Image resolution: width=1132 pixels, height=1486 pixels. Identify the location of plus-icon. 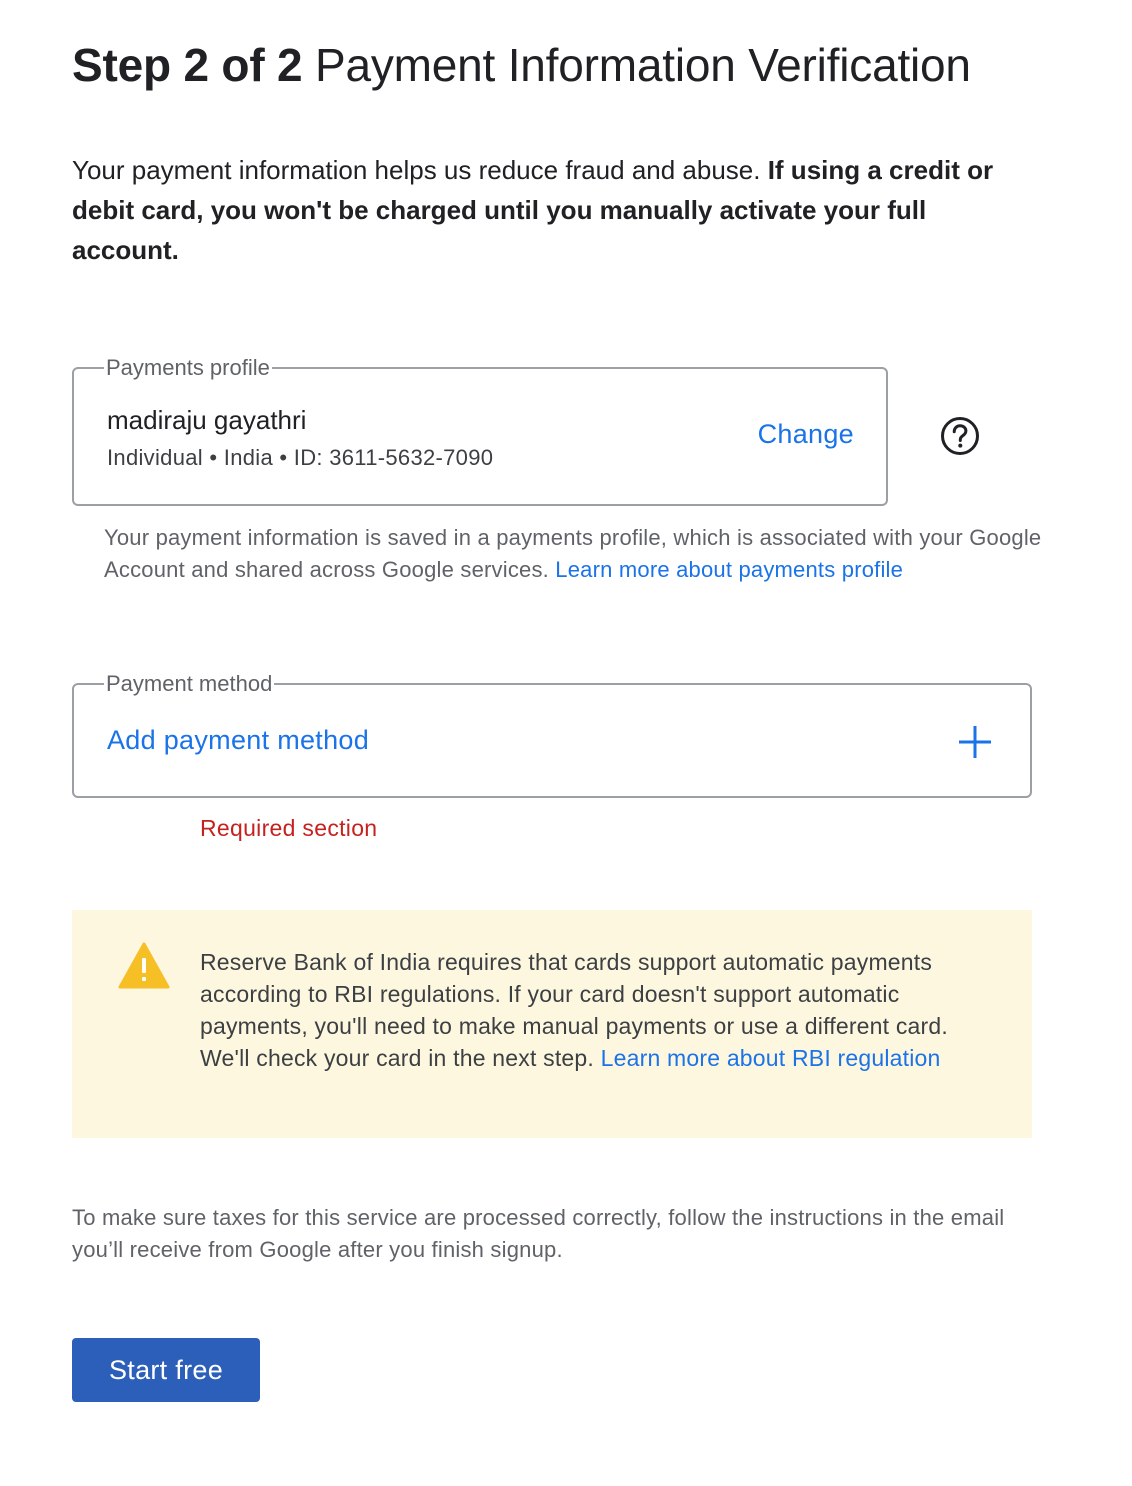
(975, 742).